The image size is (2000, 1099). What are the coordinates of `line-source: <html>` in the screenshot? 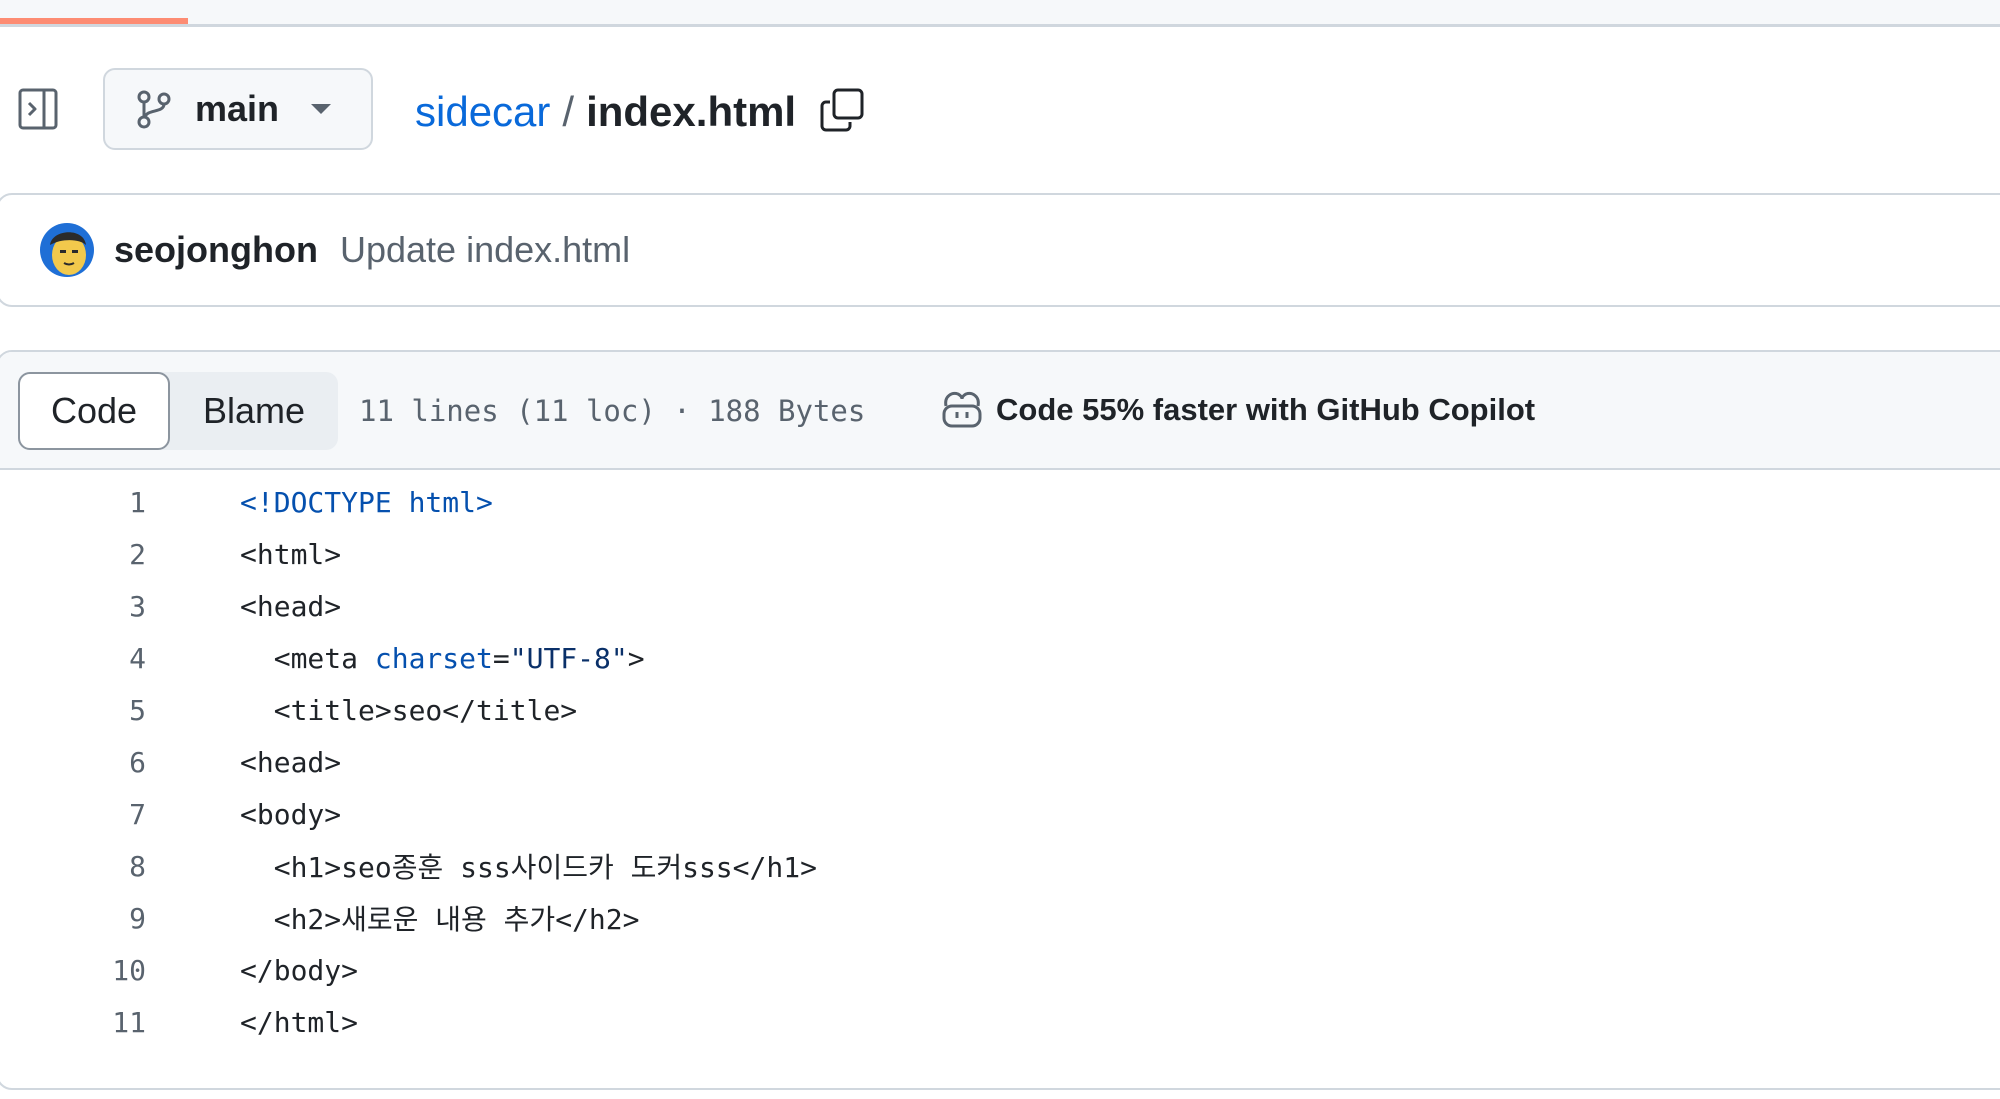 It's located at (290, 554).